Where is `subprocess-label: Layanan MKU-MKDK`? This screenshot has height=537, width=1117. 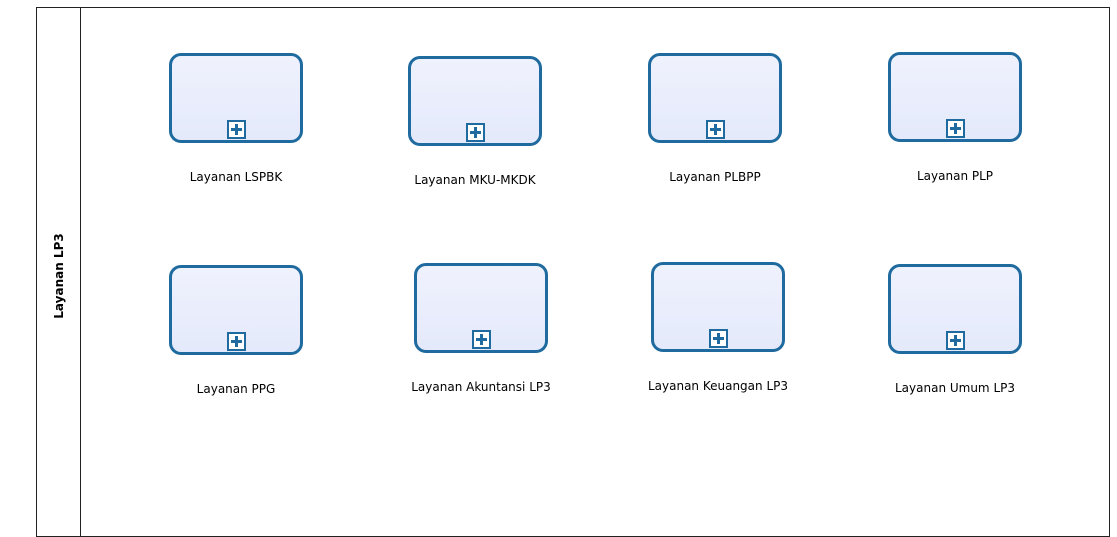 subprocess-label: Layanan MKU-MKDK is located at coordinates (475, 180).